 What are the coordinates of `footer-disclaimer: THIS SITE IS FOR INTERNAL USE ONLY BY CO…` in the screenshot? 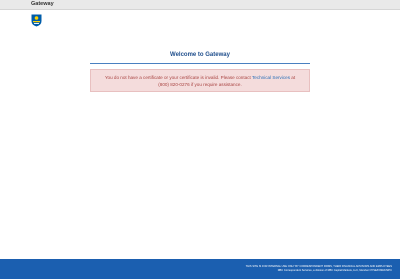 It's located at (318, 266).